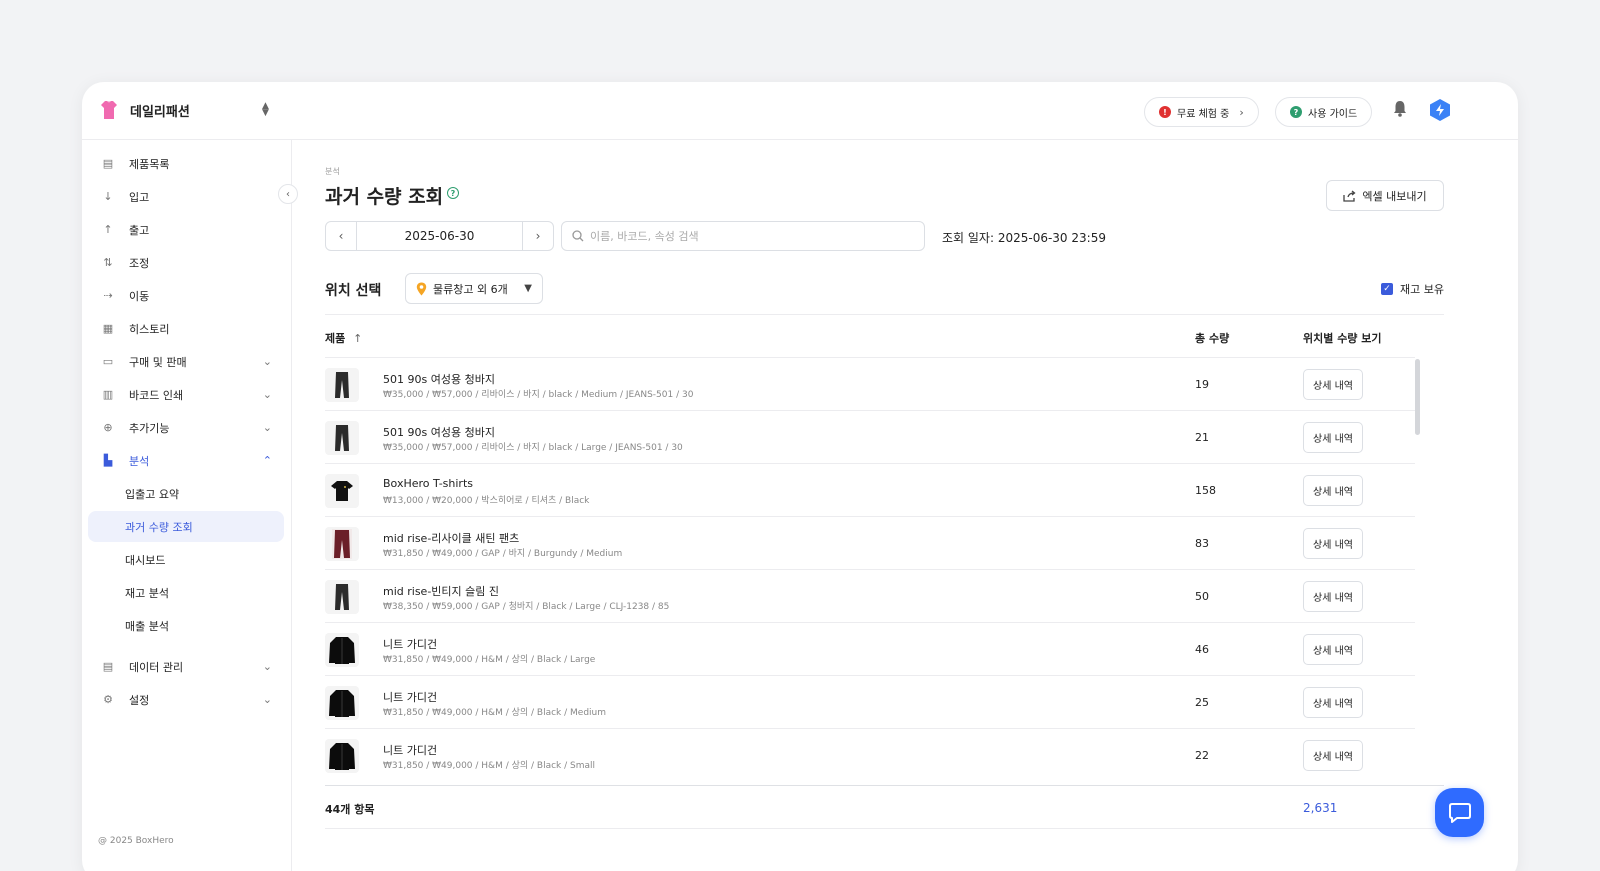 The height and width of the screenshot is (871, 1600). What do you see at coordinates (578, 236) in the screenshot?
I see `search-icon` at bounding box center [578, 236].